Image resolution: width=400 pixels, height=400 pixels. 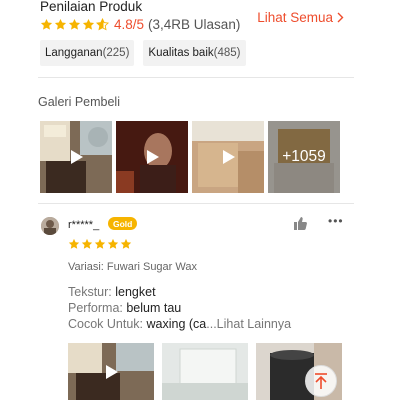 I want to click on scroll-to-top-button, so click(x=321, y=381).